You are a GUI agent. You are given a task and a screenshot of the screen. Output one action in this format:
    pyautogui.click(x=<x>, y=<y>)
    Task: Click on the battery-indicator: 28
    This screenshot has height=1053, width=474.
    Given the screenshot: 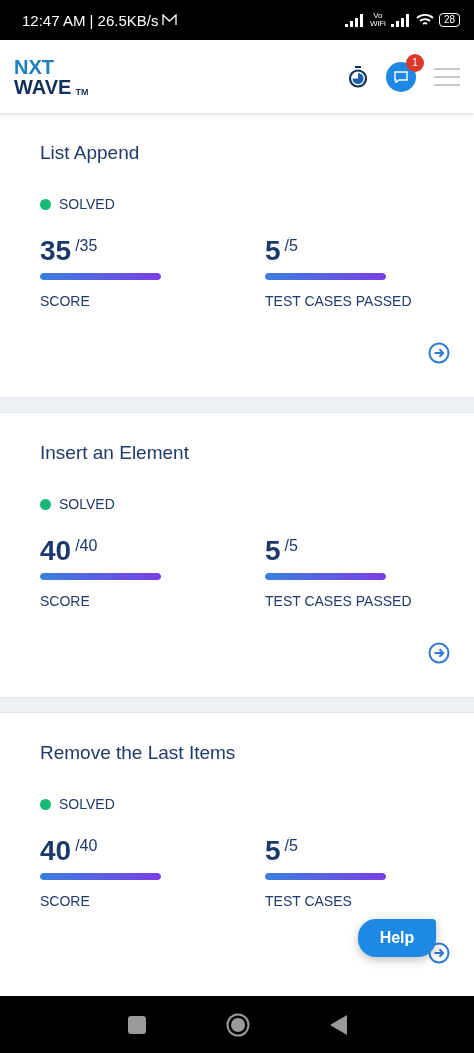 What is the action you would take?
    pyautogui.click(x=449, y=20)
    